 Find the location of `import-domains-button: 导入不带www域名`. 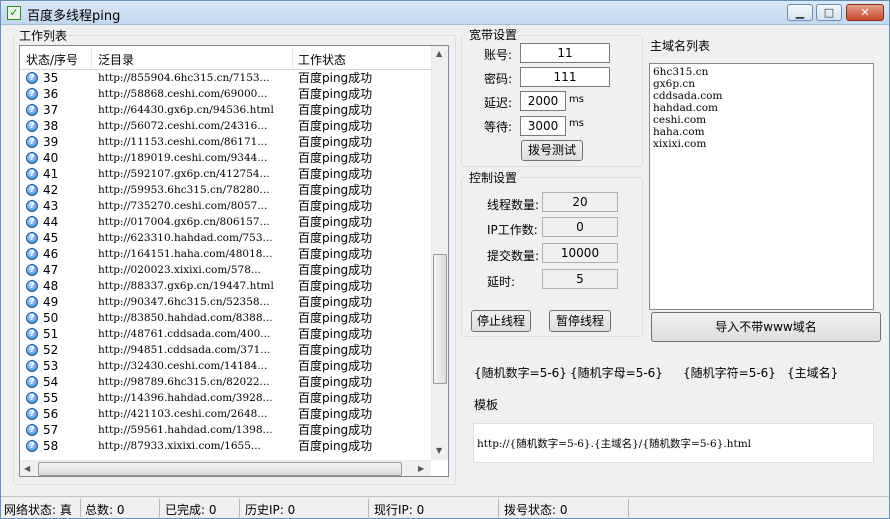

import-domains-button: 导入不带www域名 is located at coordinates (766, 327).